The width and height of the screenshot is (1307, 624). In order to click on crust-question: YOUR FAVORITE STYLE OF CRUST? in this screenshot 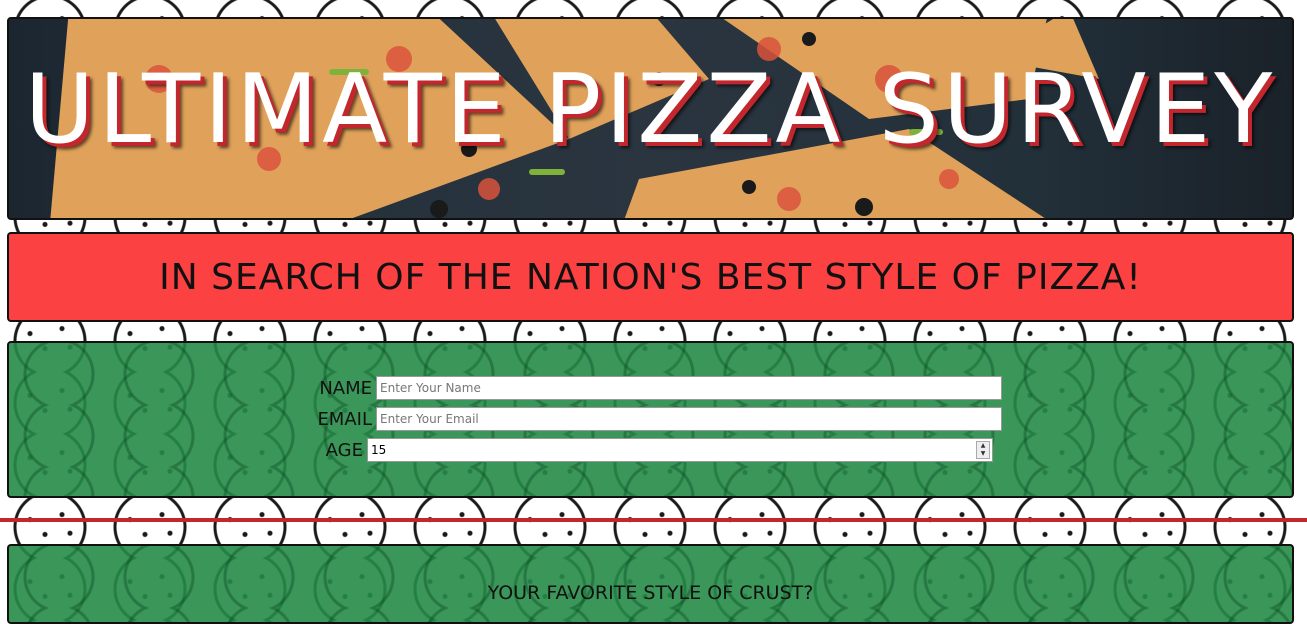, I will do `click(650, 593)`.